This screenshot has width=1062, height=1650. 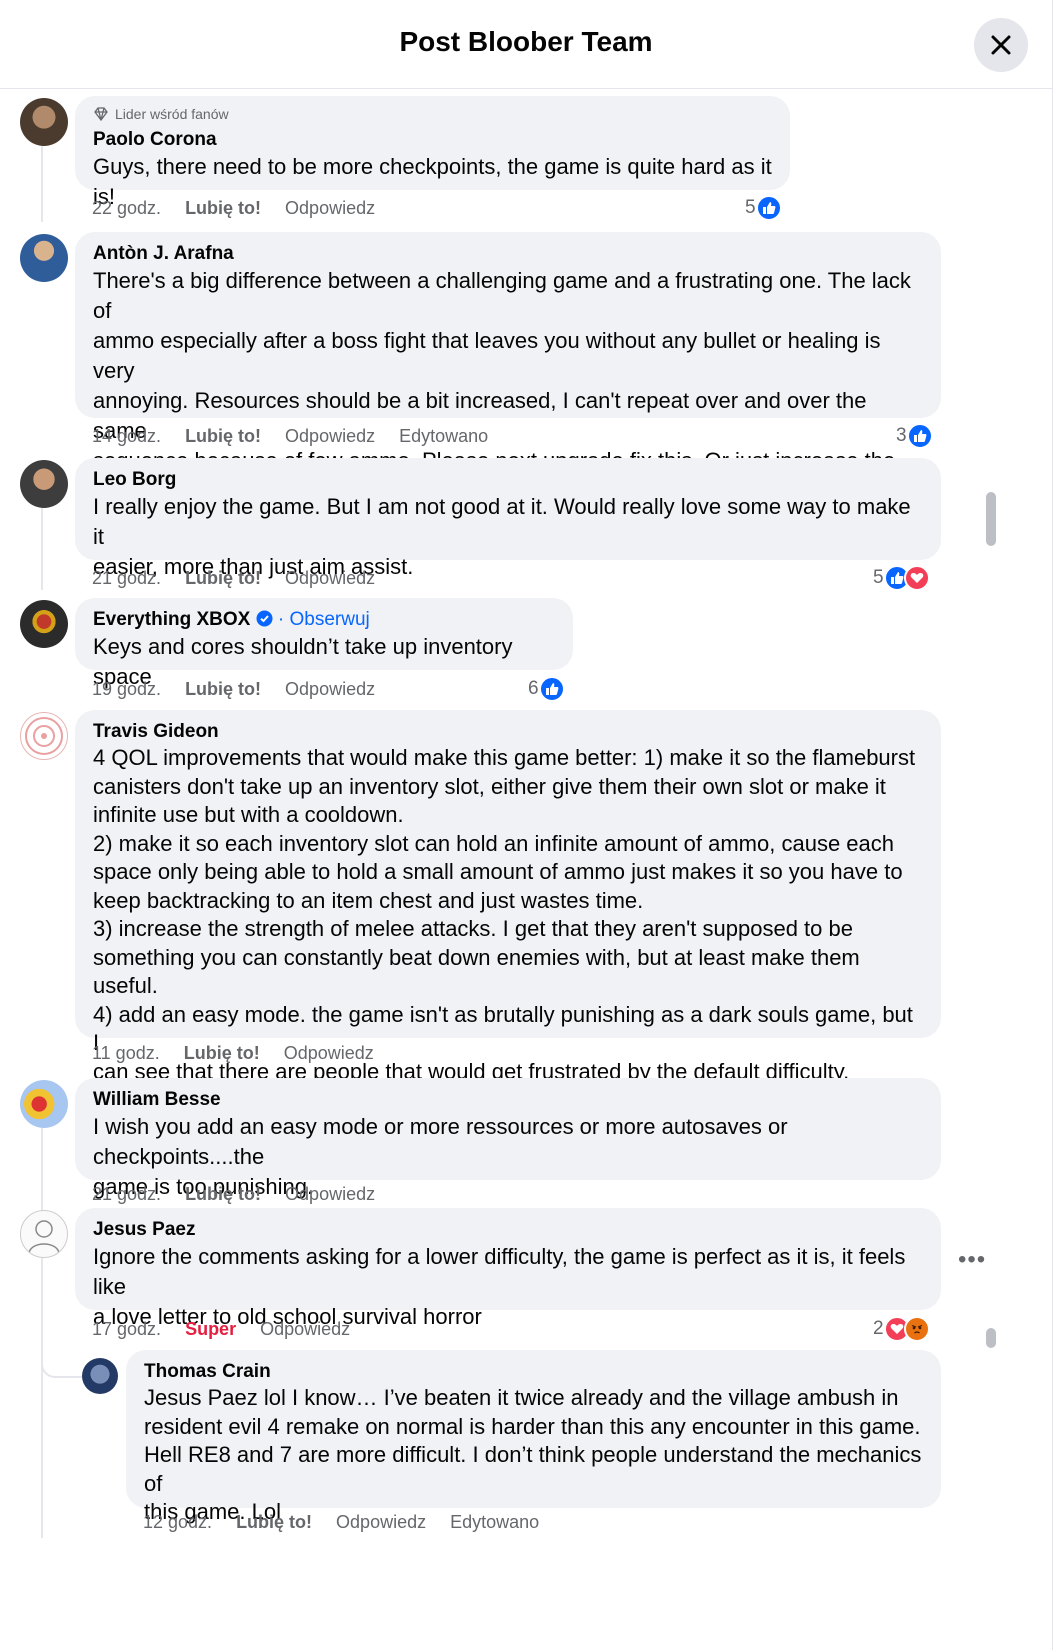 What do you see at coordinates (264, 618) in the screenshot?
I see `verified-icon` at bounding box center [264, 618].